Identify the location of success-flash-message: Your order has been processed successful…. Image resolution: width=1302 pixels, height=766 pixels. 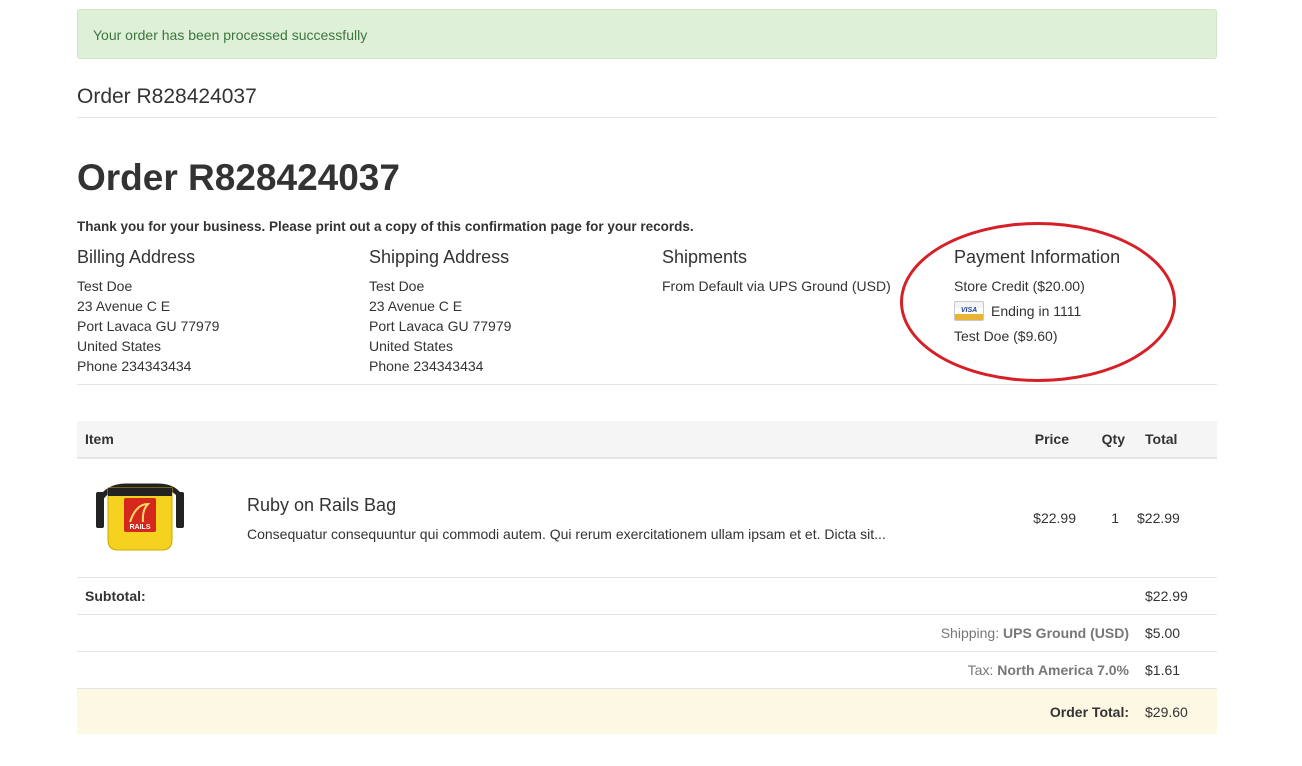
(647, 34).